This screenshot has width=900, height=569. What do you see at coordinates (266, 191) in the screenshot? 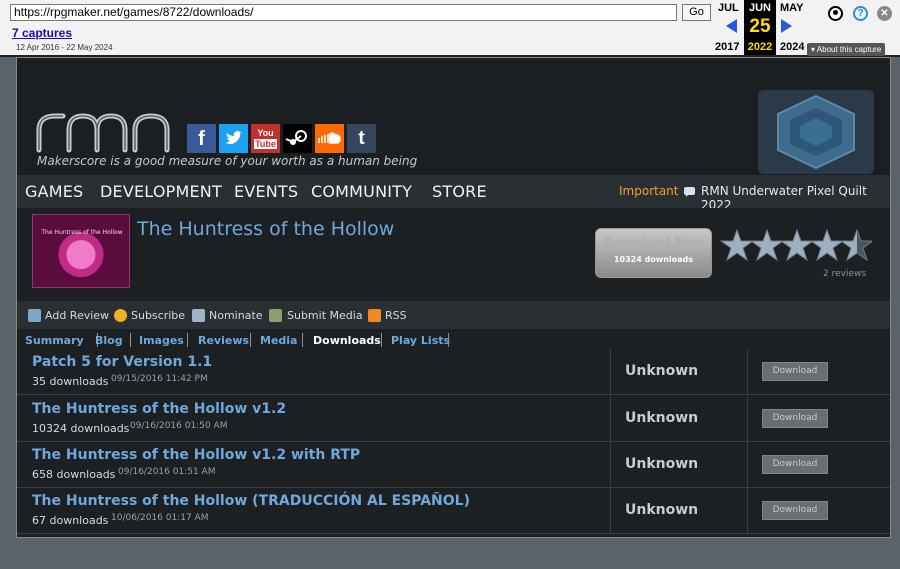
I see `nav-events: EVENTS` at bounding box center [266, 191].